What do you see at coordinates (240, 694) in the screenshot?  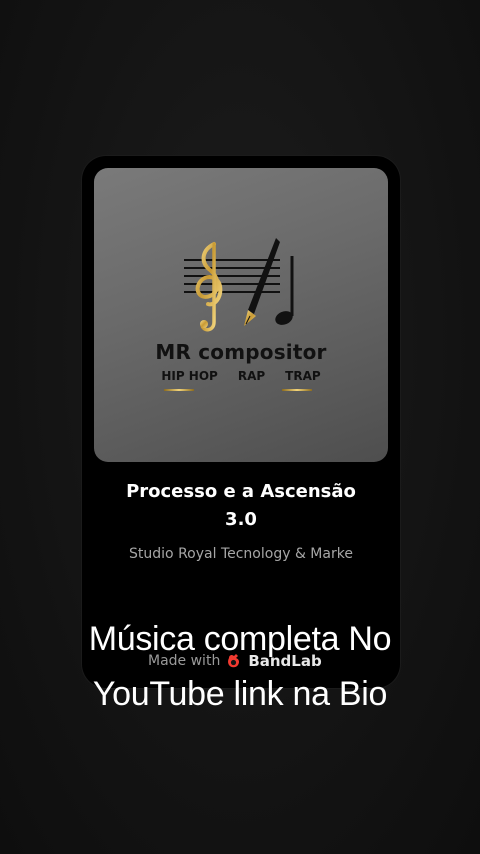 I see `caption-line-2: YouTube link na Bio` at bounding box center [240, 694].